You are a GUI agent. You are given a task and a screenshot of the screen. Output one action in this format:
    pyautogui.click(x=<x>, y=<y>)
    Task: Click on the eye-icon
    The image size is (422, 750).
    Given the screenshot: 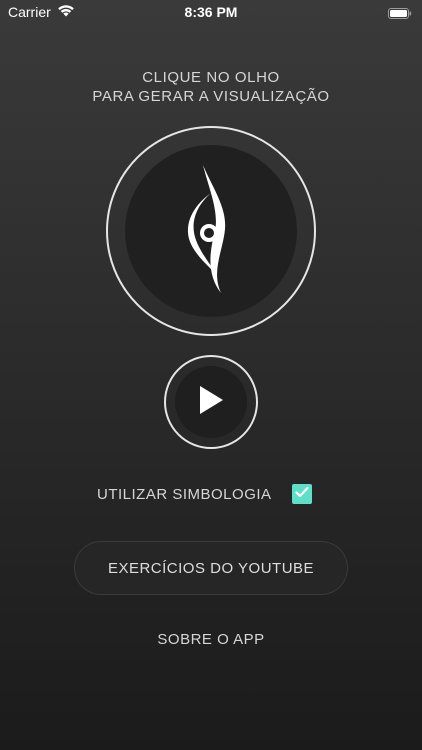 What is the action you would take?
    pyautogui.click(x=211, y=231)
    